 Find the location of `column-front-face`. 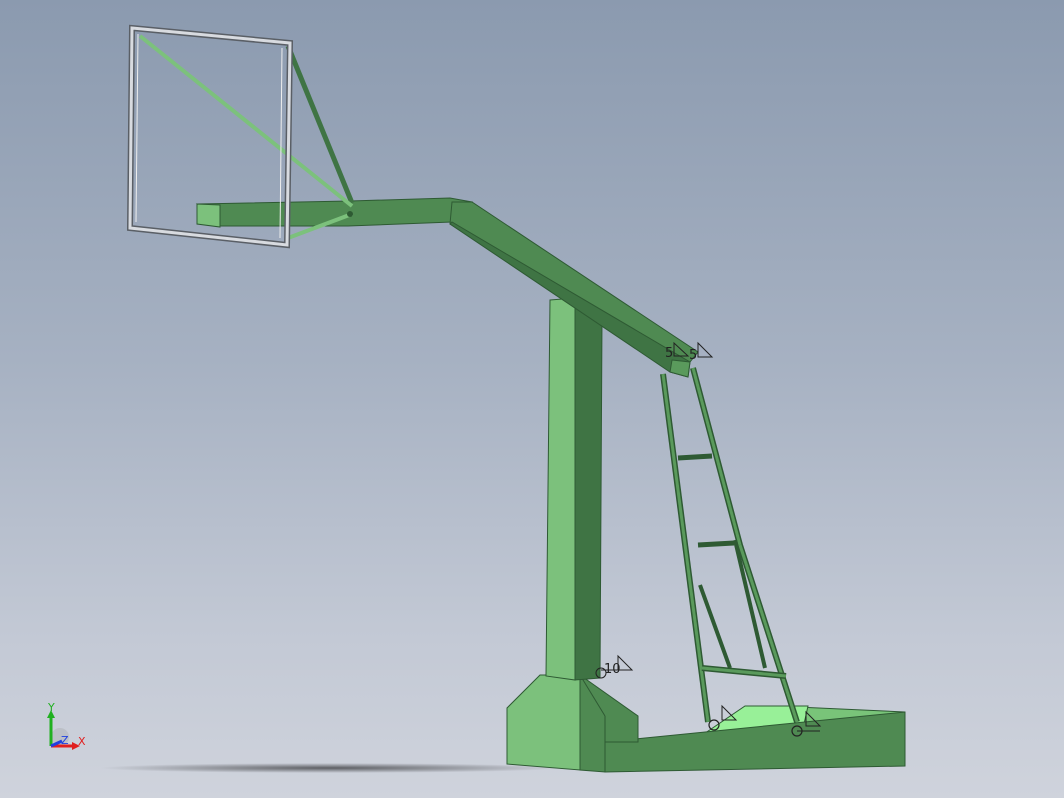

column-front-face is located at coordinates (560, 489).